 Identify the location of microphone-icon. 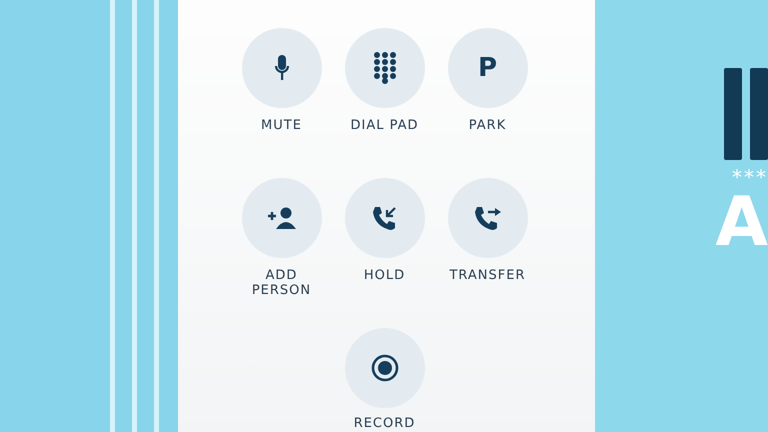
(281, 68).